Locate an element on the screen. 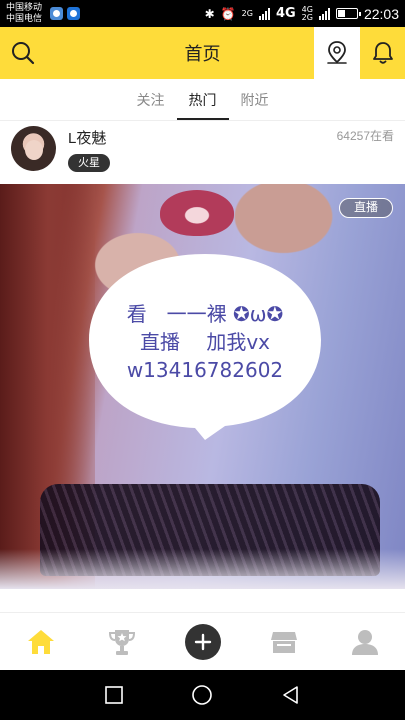  search-icon is located at coordinates (23, 53).